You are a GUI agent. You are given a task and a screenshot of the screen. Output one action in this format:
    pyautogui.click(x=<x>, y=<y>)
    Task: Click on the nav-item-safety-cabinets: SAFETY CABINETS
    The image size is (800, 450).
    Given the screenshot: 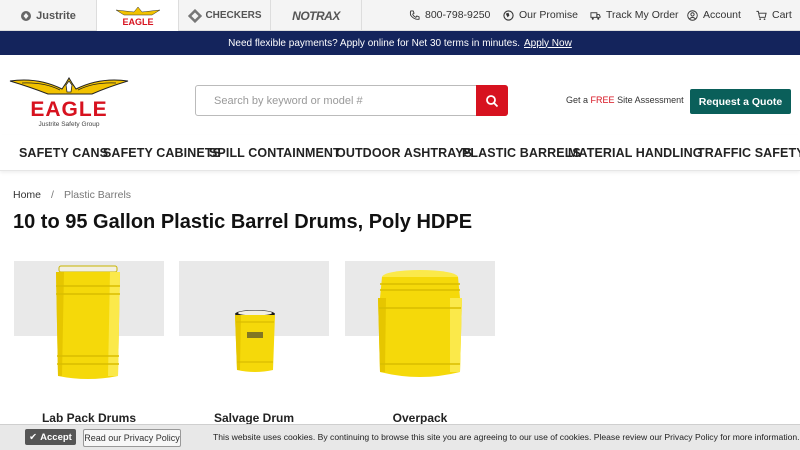 What is the action you would take?
    pyautogui.click(x=162, y=153)
    